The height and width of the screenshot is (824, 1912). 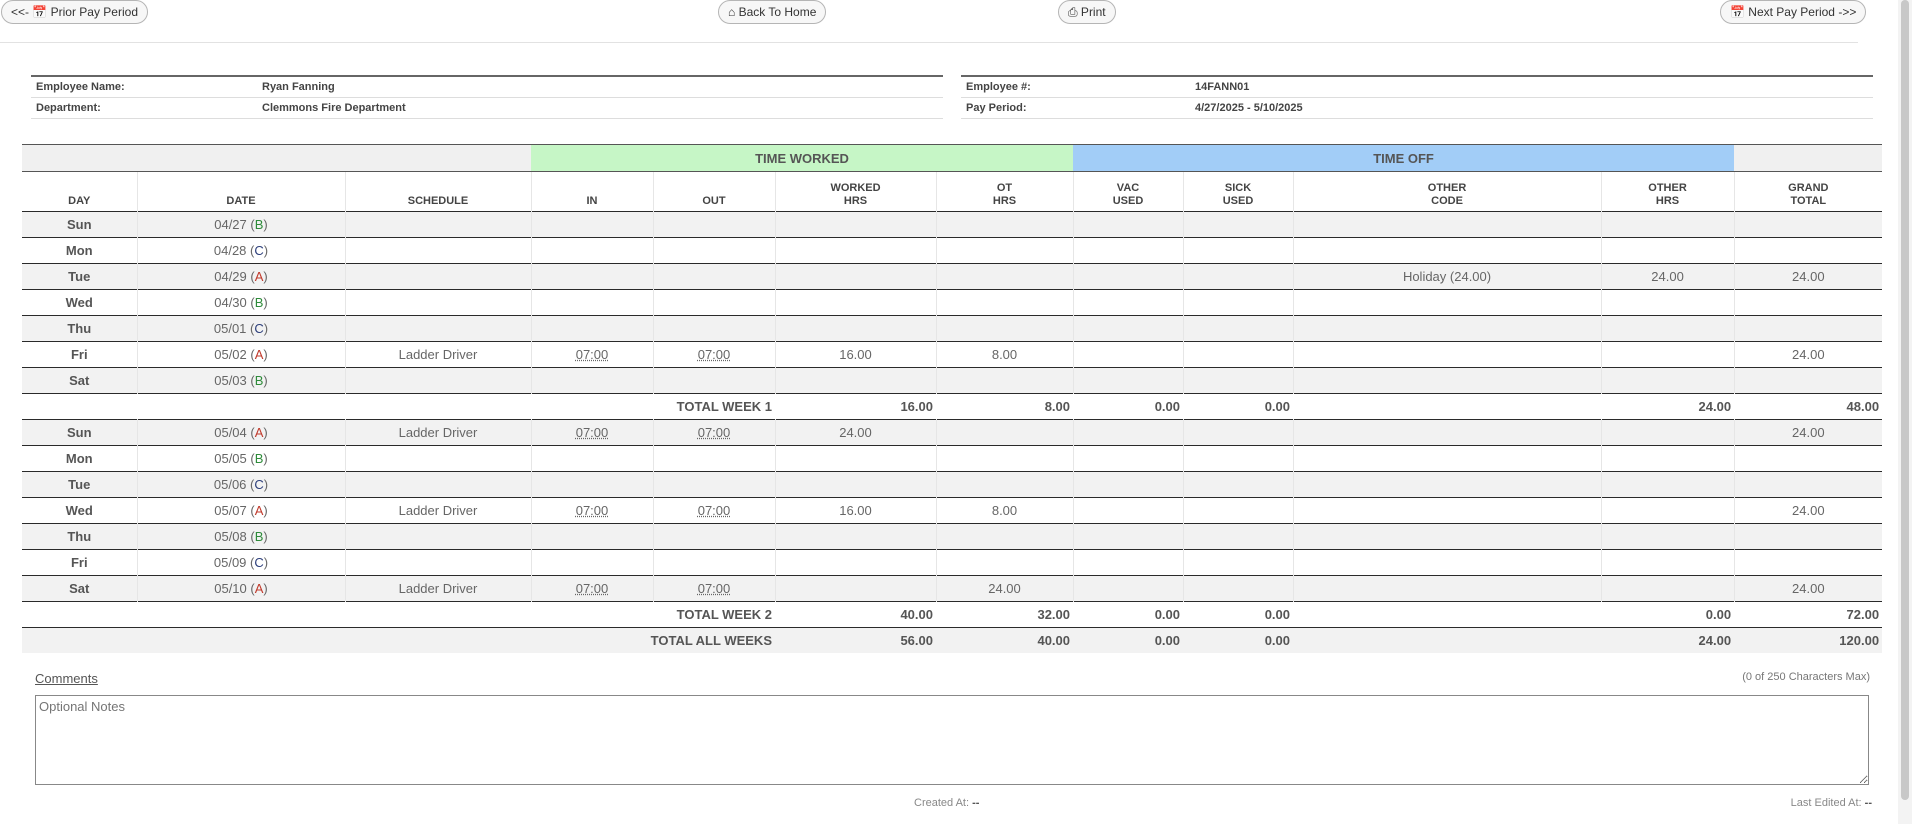 What do you see at coordinates (80, 380) in the screenshot?
I see `day-cell: Sat` at bounding box center [80, 380].